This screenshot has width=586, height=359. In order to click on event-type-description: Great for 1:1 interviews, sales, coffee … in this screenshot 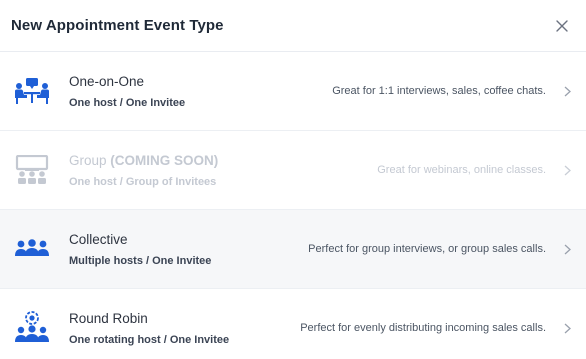, I will do `click(439, 91)`.